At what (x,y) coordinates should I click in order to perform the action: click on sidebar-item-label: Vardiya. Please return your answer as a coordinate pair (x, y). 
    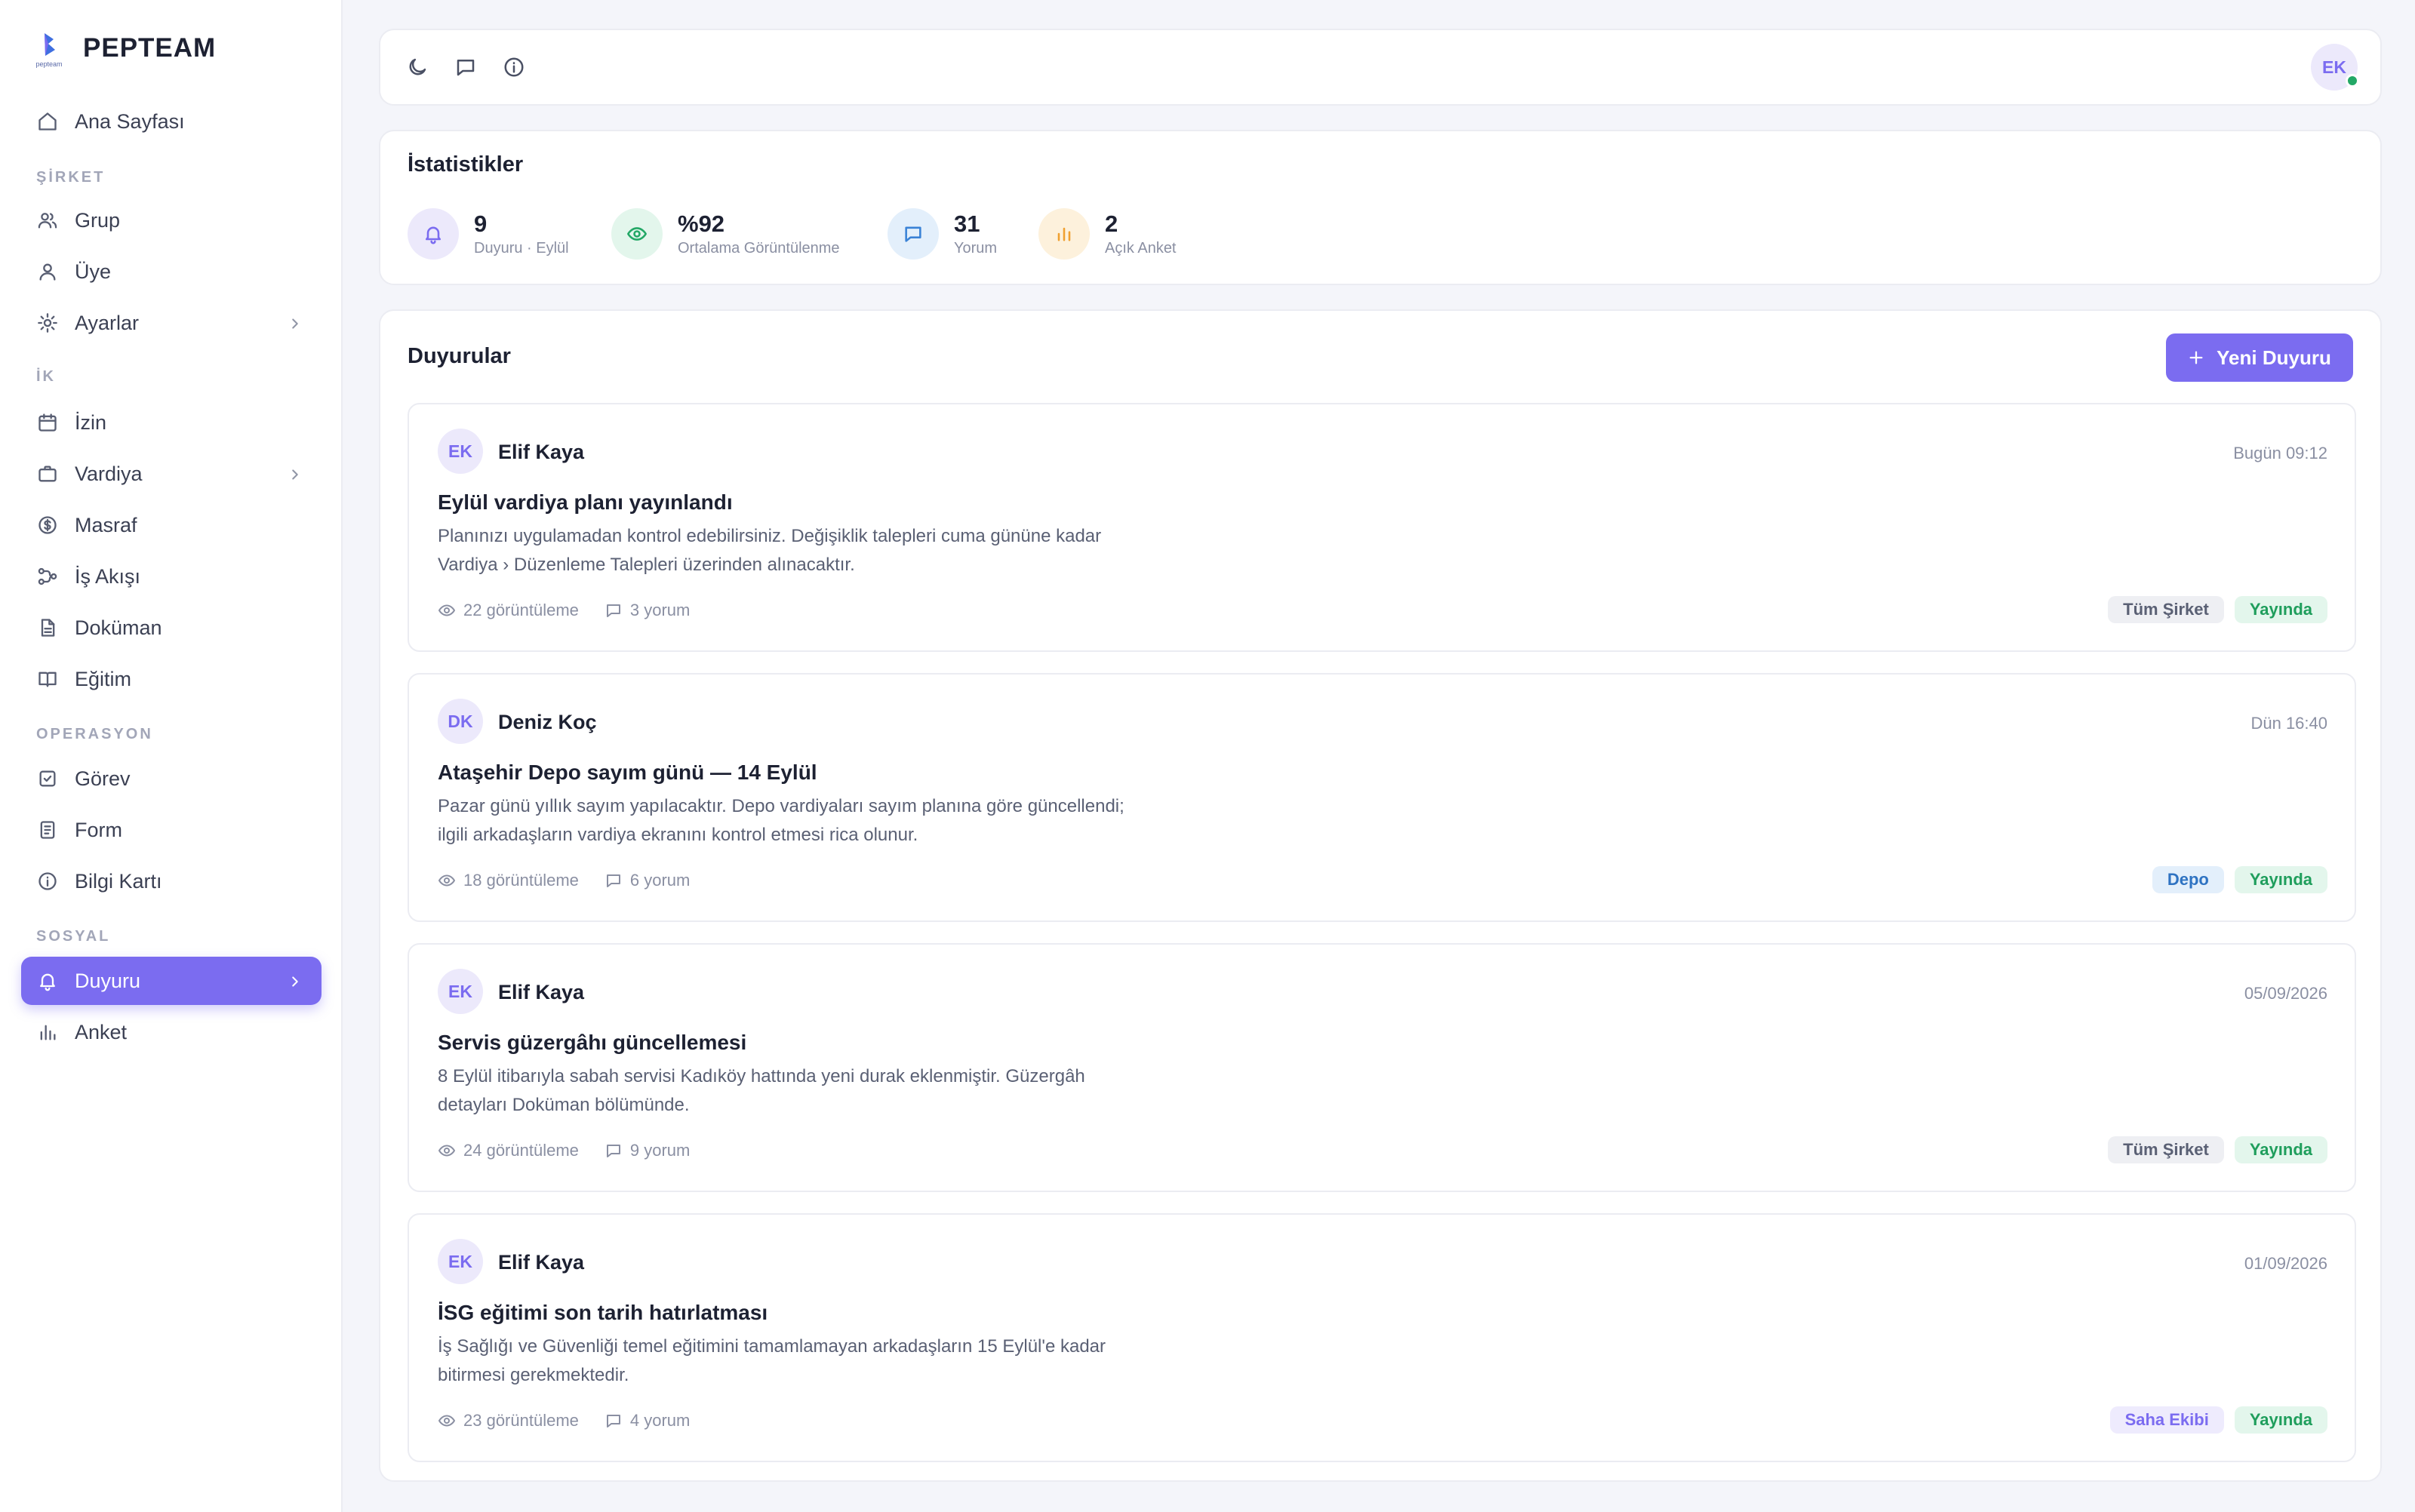
    Looking at the image, I should click on (109, 473).